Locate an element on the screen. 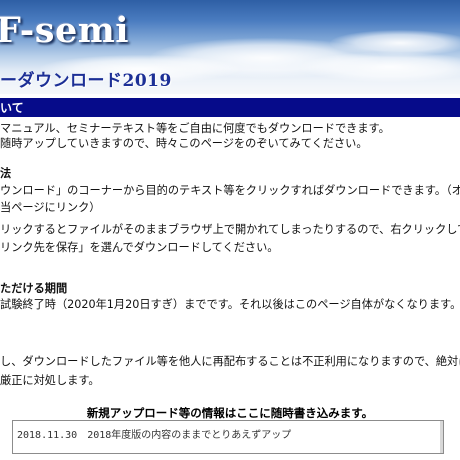 This screenshot has height=460, width=460. method-line-2: 当ページにリンク） is located at coordinates (50, 207).